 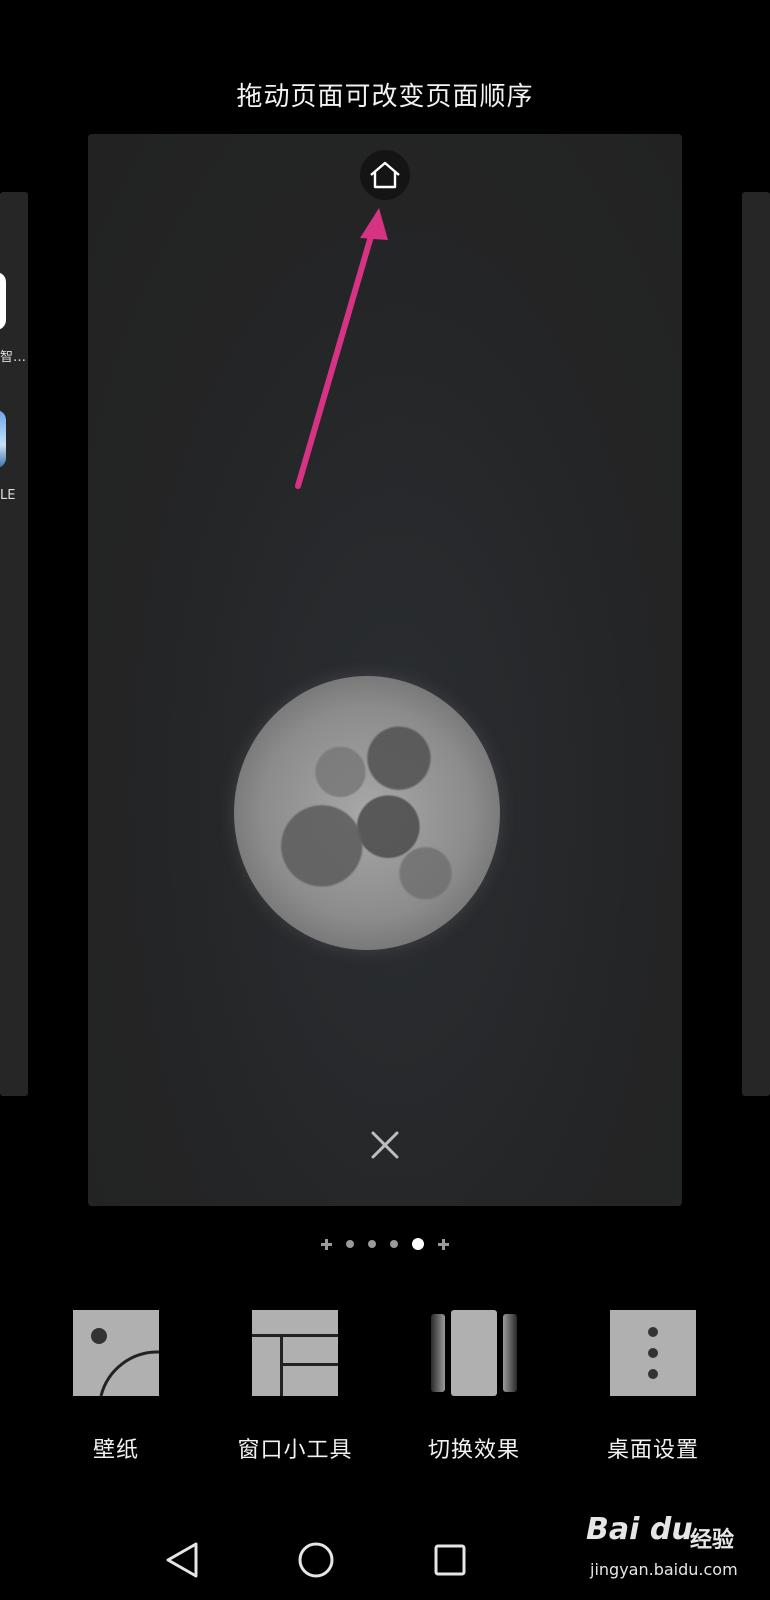 I want to click on recents-button, so click(x=450, y=1560).